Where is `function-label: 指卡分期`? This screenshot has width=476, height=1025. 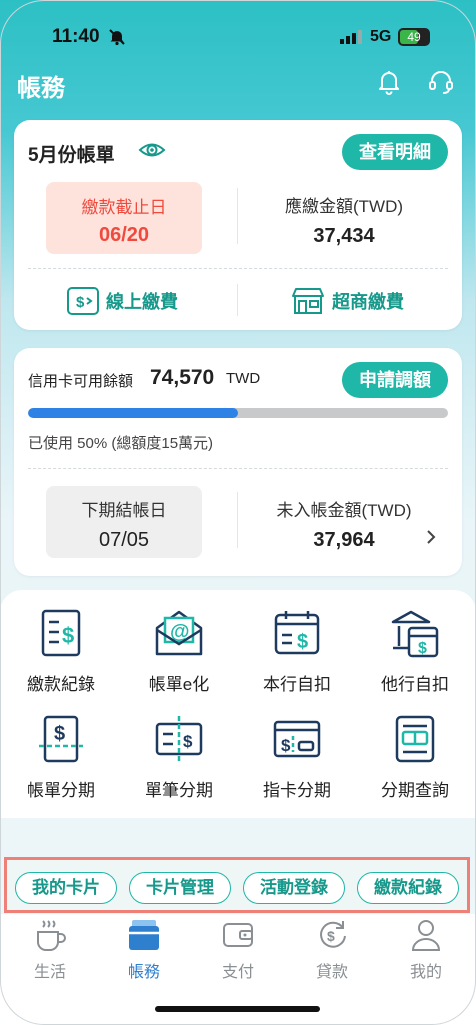
function-label: 指卡分期 is located at coordinates (297, 790).